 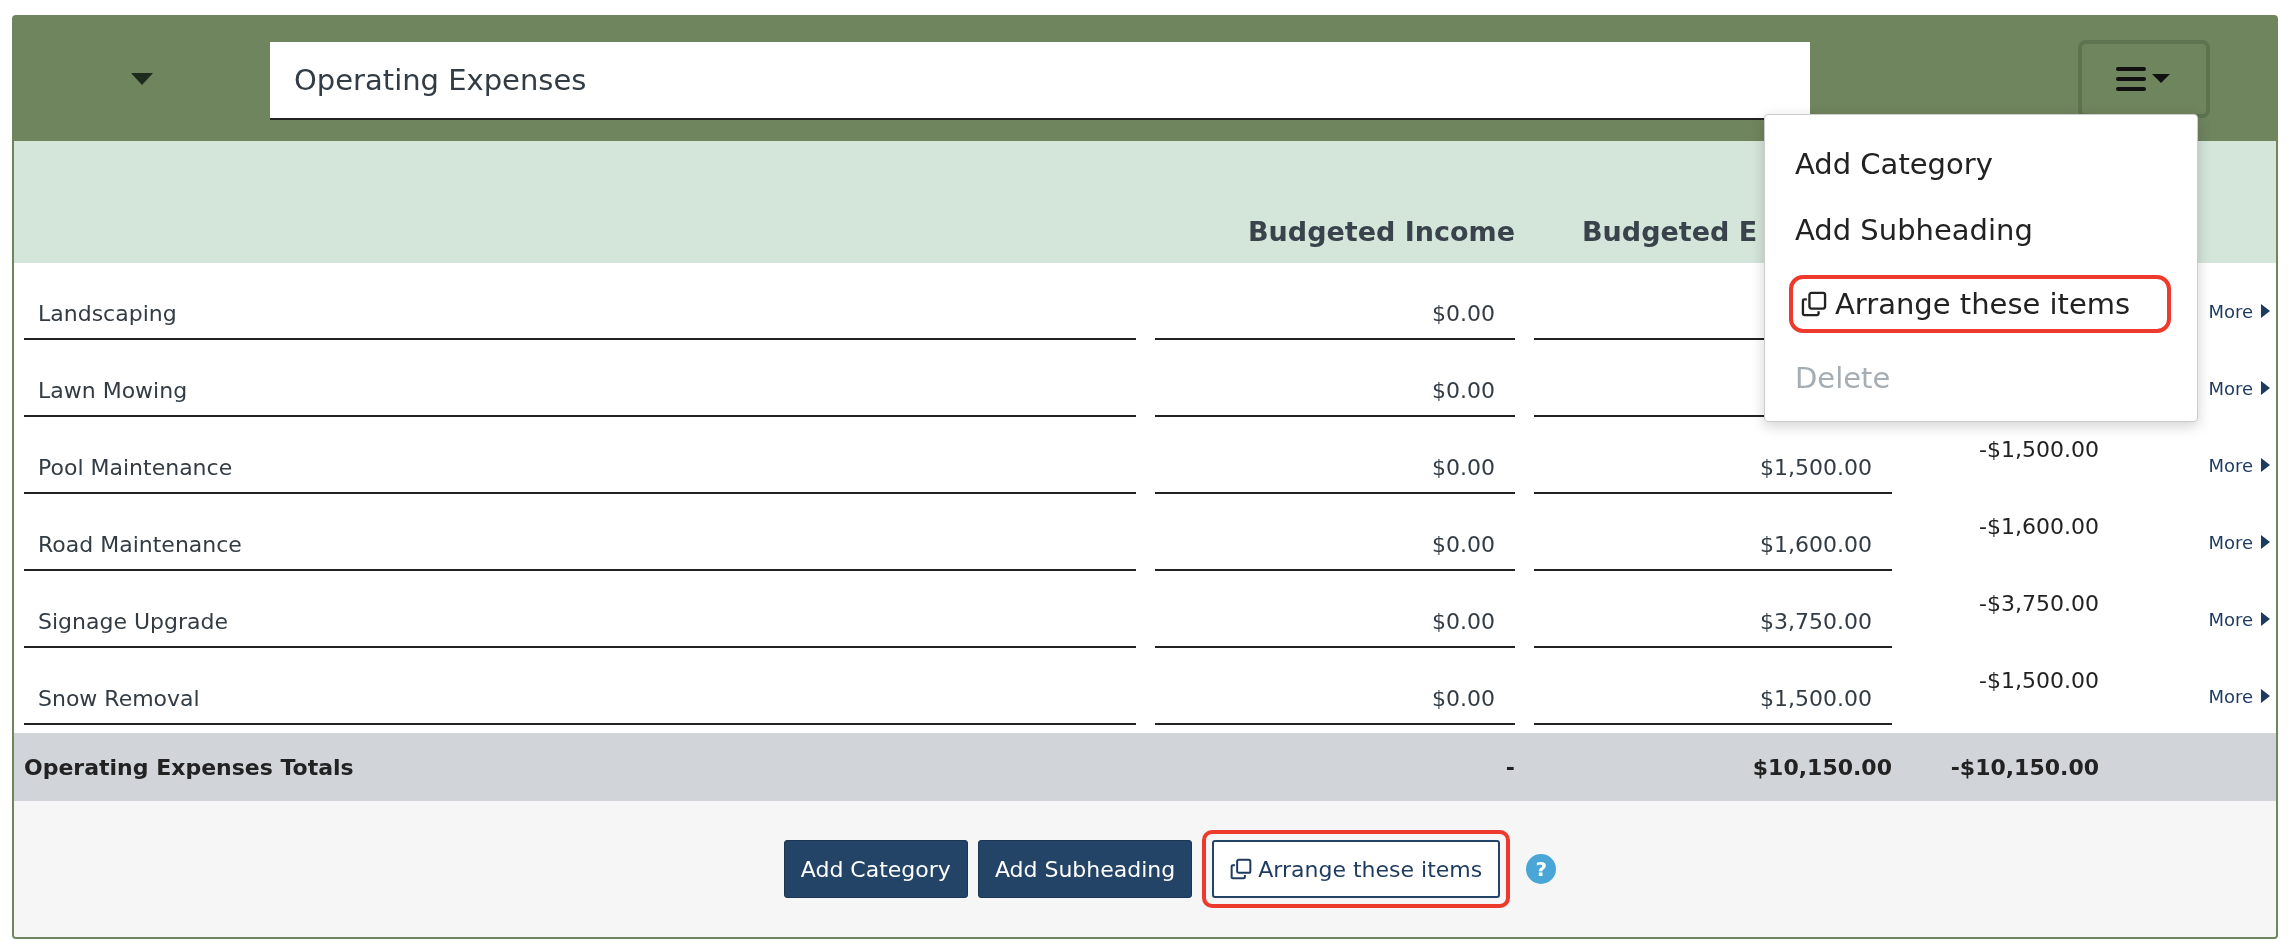 I want to click on table-cell-text: -$10,150.00, so click(x=2024, y=767).